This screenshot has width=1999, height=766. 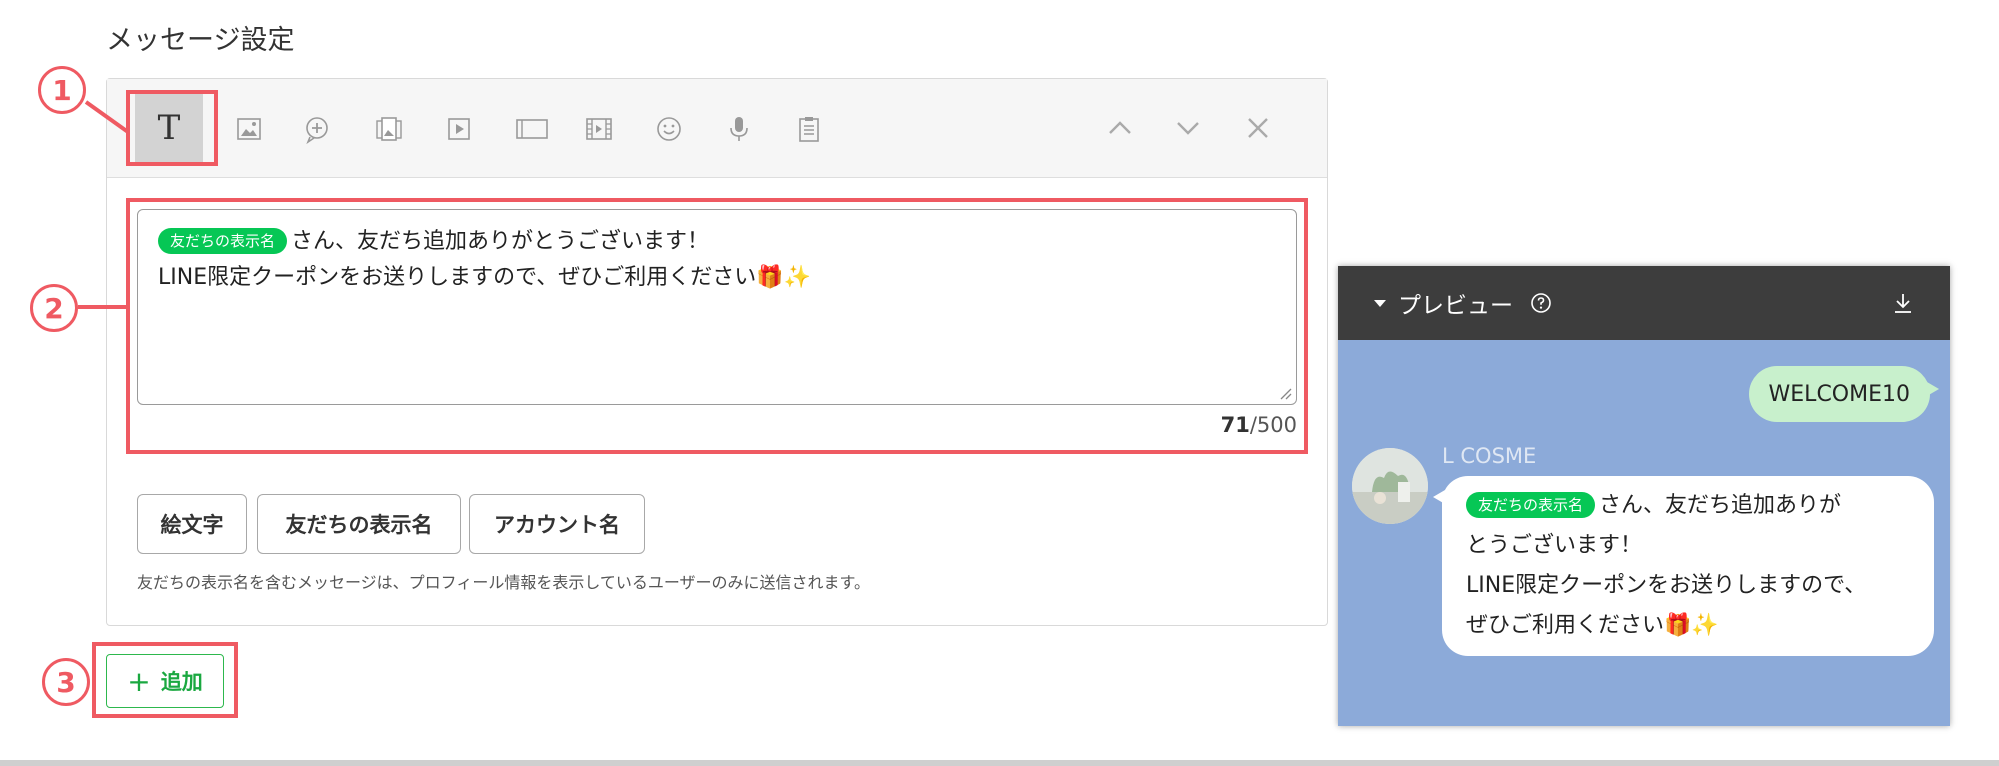 What do you see at coordinates (1489, 456) in the screenshot?
I see `sender-name: L COSME` at bounding box center [1489, 456].